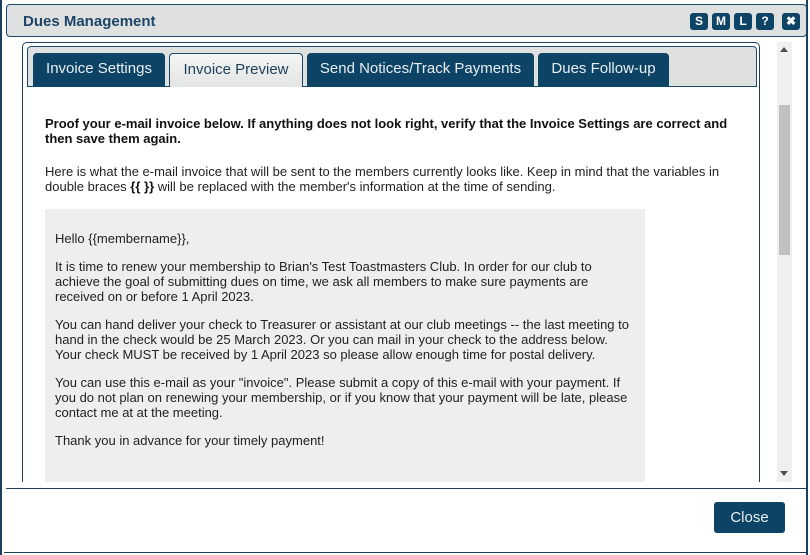  Describe the element at coordinates (406, 20) in the screenshot. I see `title-bar: Dues Management S M L ? ✖` at that location.